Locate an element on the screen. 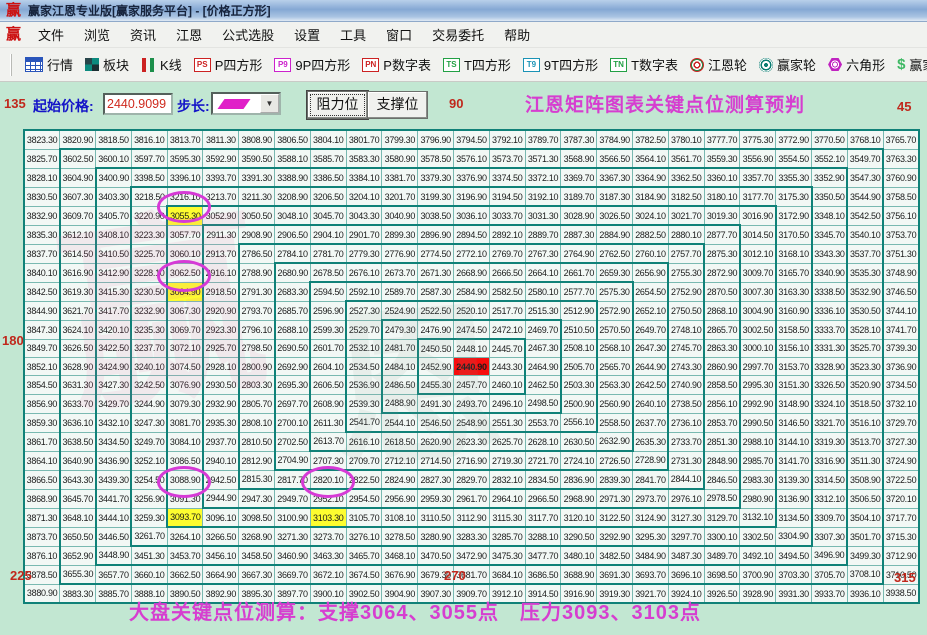 The height and width of the screenshot is (635, 927). grid-cell: 2476.90 is located at coordinates (436, 329).